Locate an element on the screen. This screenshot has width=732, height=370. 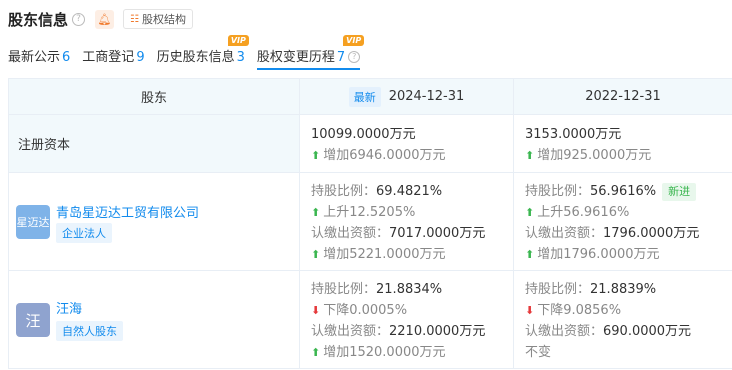
latest-badge: 最新 is located at coordinates (364, 96).